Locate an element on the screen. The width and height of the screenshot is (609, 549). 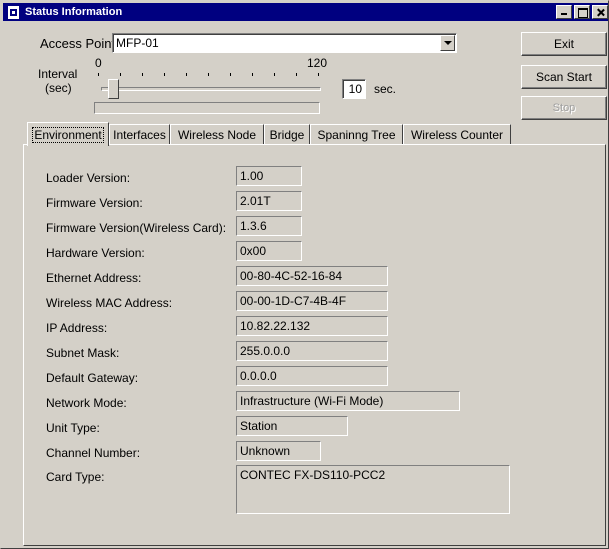
tab-label: Spaninng Tree is located at coordinates (356, 134).